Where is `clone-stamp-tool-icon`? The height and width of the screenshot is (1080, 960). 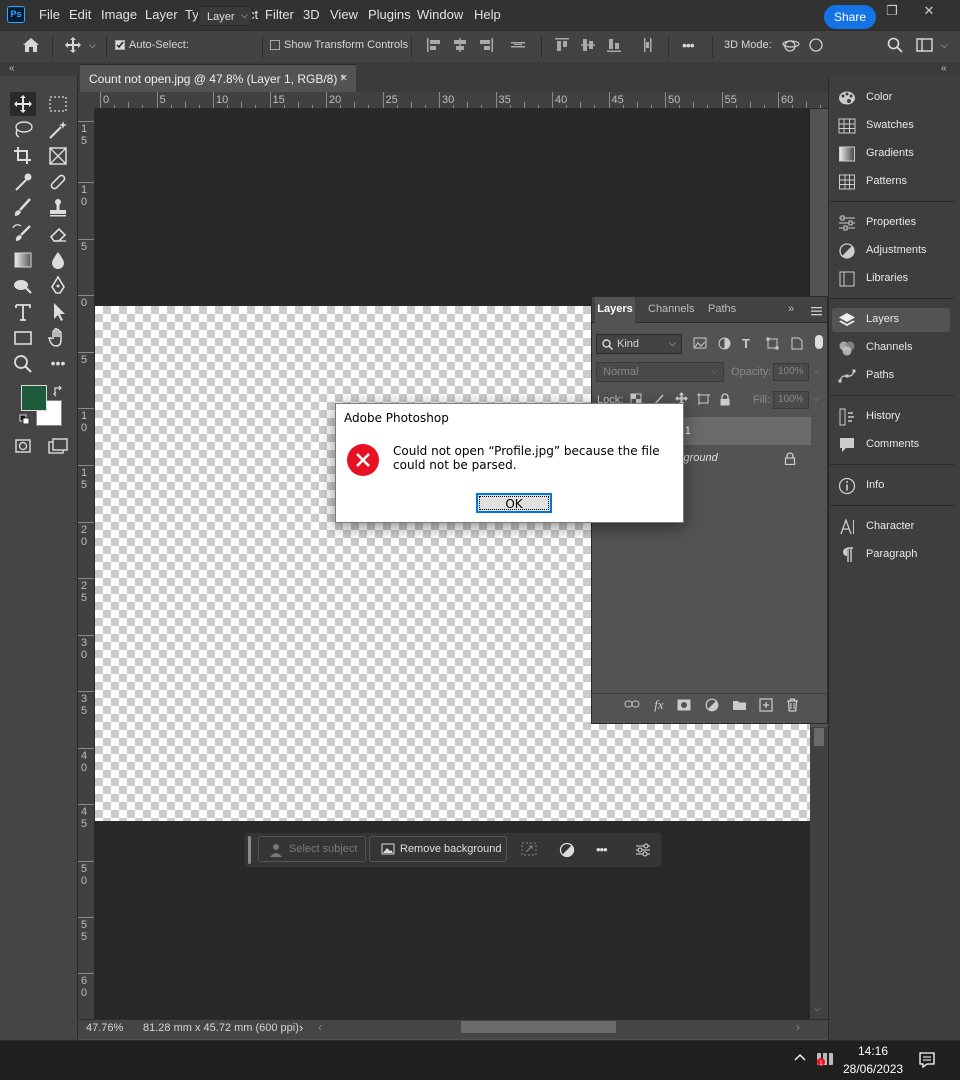
clone-stamp-tool-icon is located at coordinates (58, 208).